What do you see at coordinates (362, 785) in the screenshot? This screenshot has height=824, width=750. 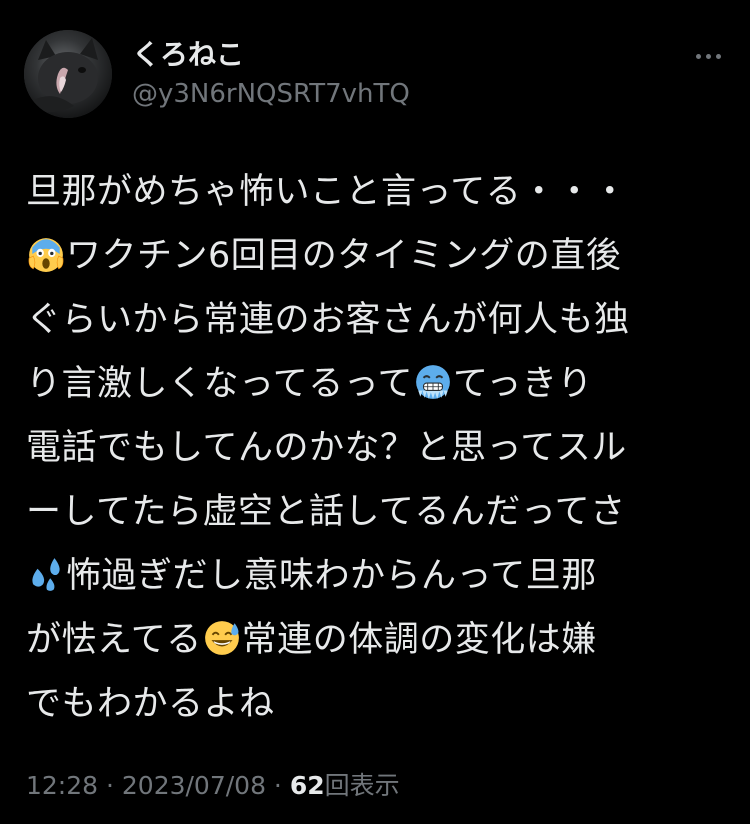 I see `views-label: 回表示` at bounding box center [362, 785].